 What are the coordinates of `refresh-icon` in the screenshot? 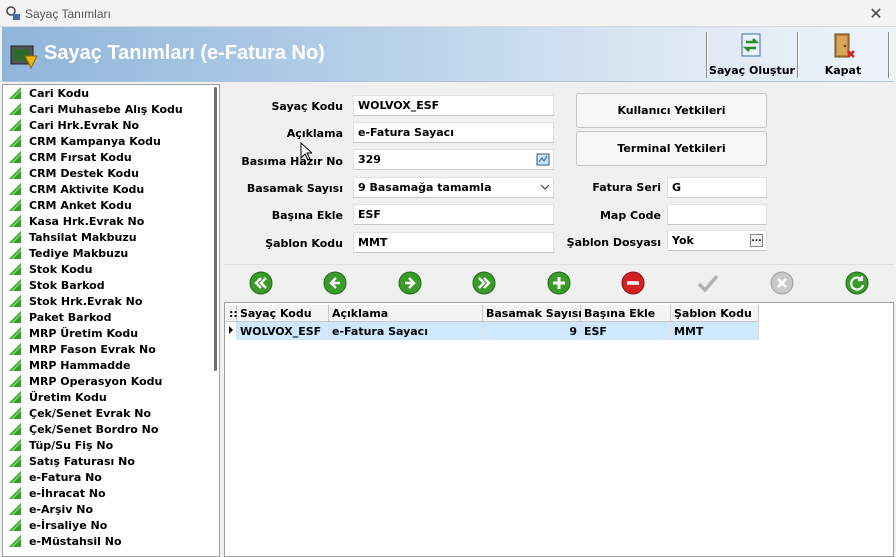 It's located at (857, 283).